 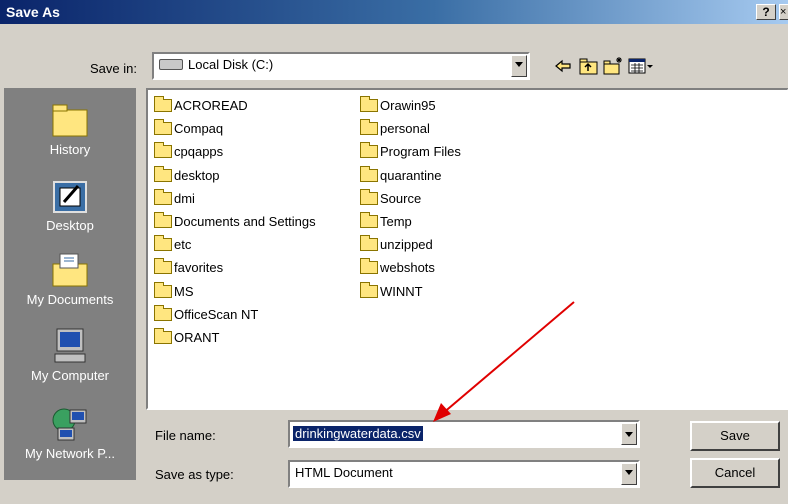 What do you see at coordinates (199, 152) in the screenshot?
I see `folder-label: cpqapps` at bounding box center [199, 152].